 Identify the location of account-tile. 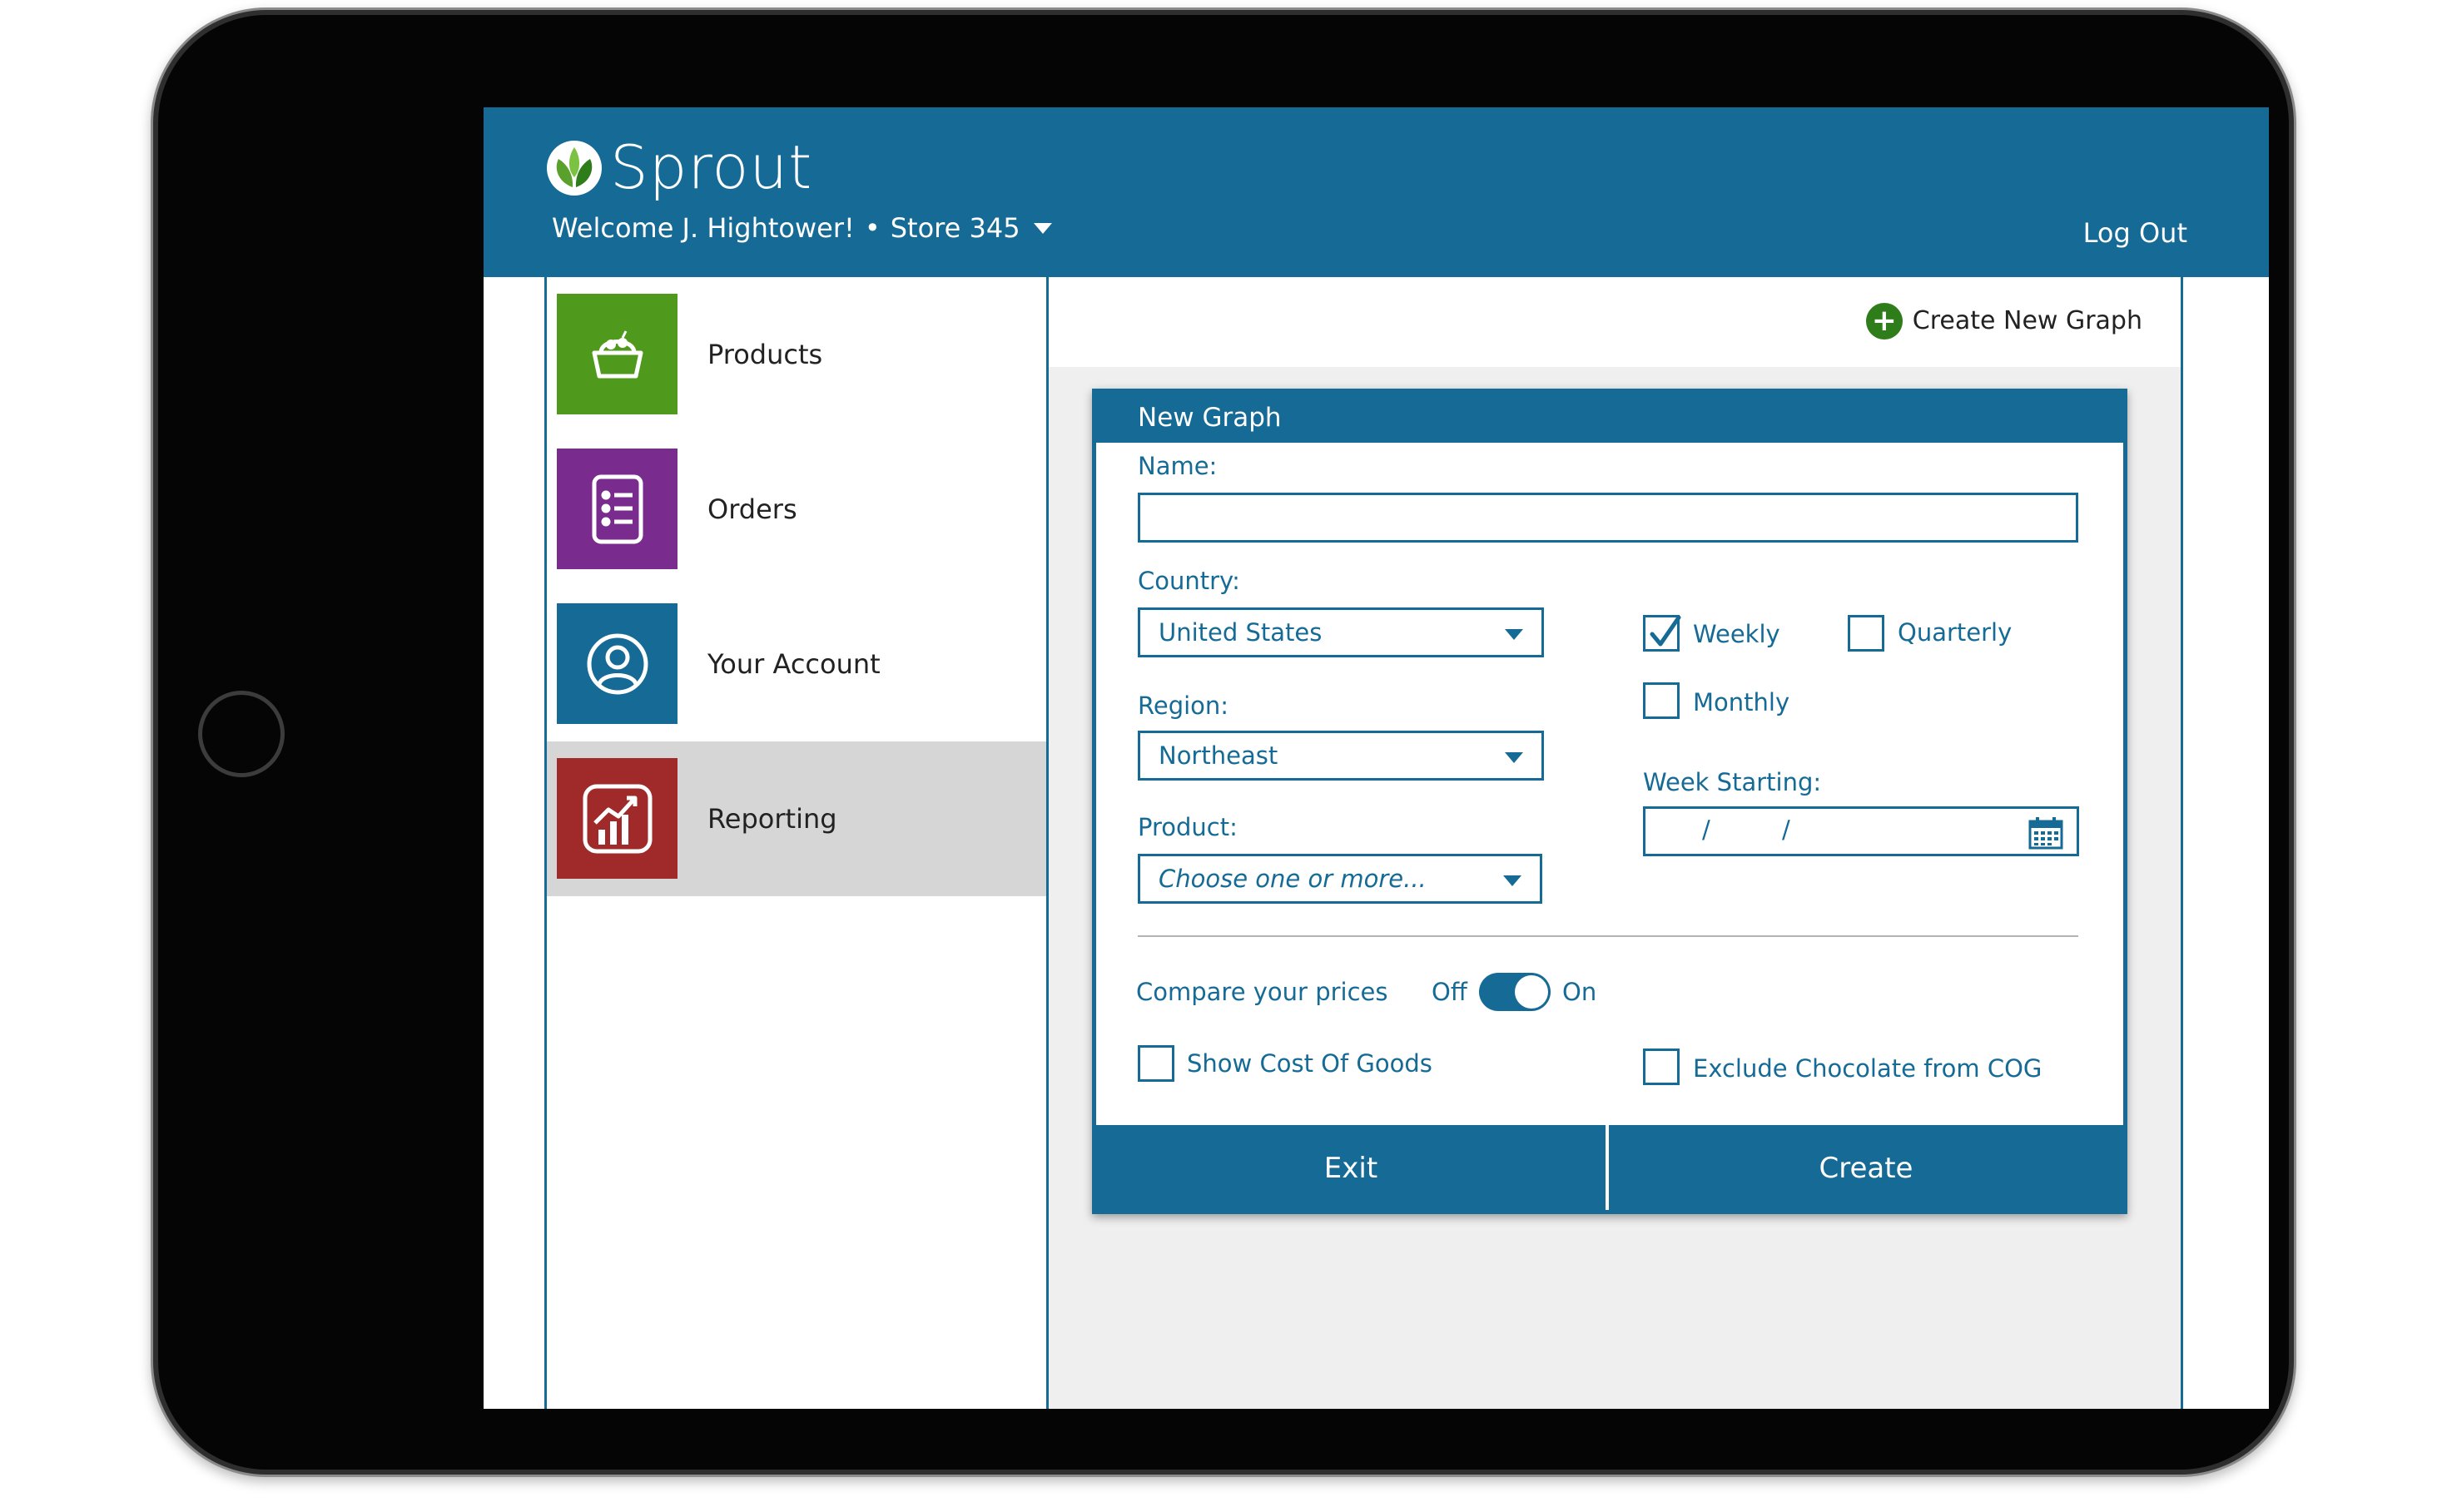
(617, 663).